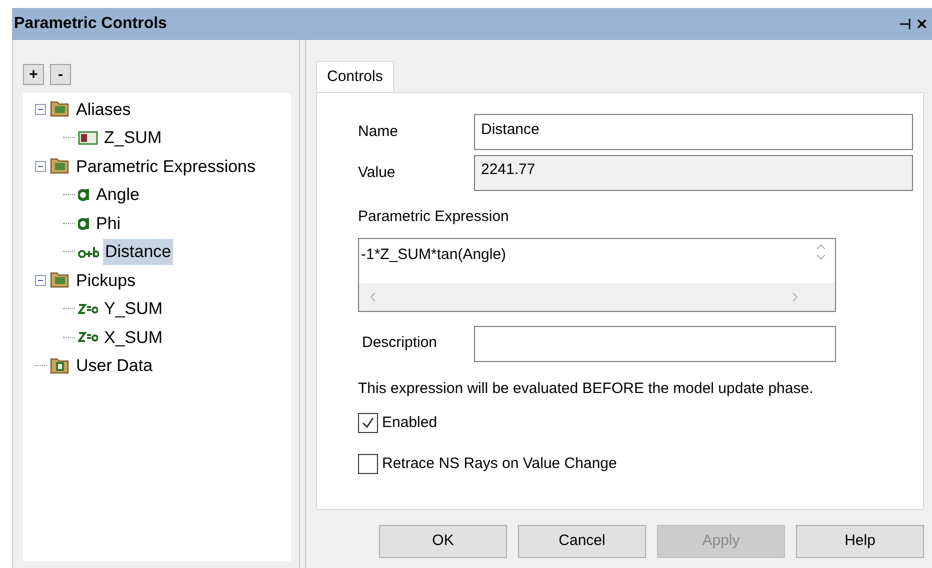 The image size is (932, 568). Describe the element at coordinates (821, 246) in the screenshot. I see `scroll-up-icon` at that location.